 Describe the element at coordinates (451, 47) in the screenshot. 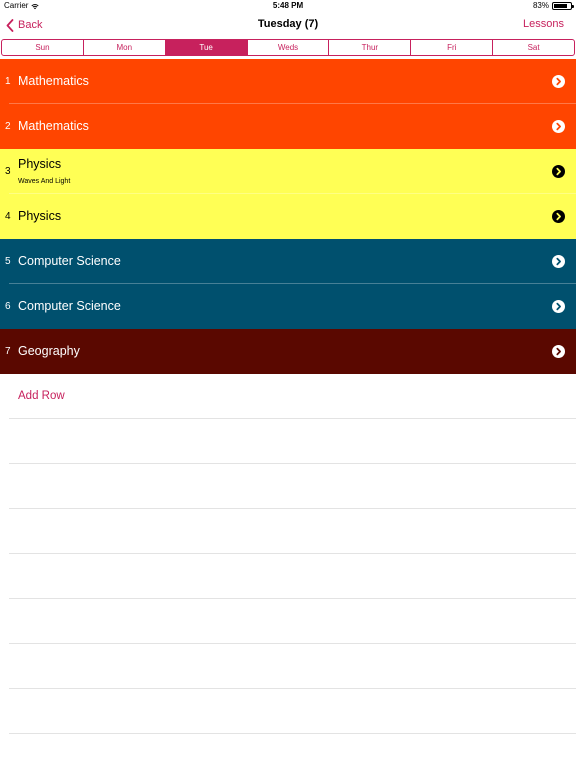

I see `day-tab-fri: Fri` at that location.